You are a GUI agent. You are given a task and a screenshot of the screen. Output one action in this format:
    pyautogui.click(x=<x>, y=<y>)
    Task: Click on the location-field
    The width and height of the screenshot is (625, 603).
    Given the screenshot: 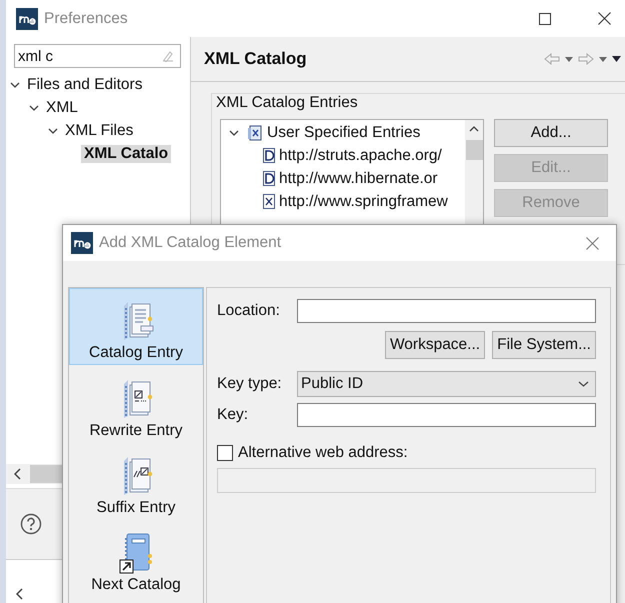 What is the action you would take?
    pyautogui.click(x=446, y=311)
    